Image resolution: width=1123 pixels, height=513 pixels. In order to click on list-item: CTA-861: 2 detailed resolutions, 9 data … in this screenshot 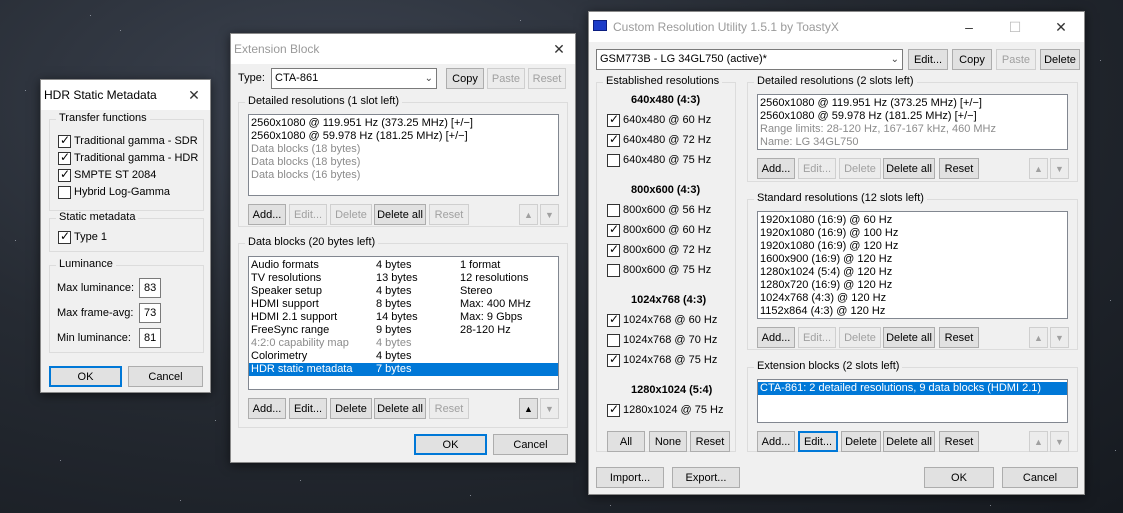, I will do `click(912, 388)`.